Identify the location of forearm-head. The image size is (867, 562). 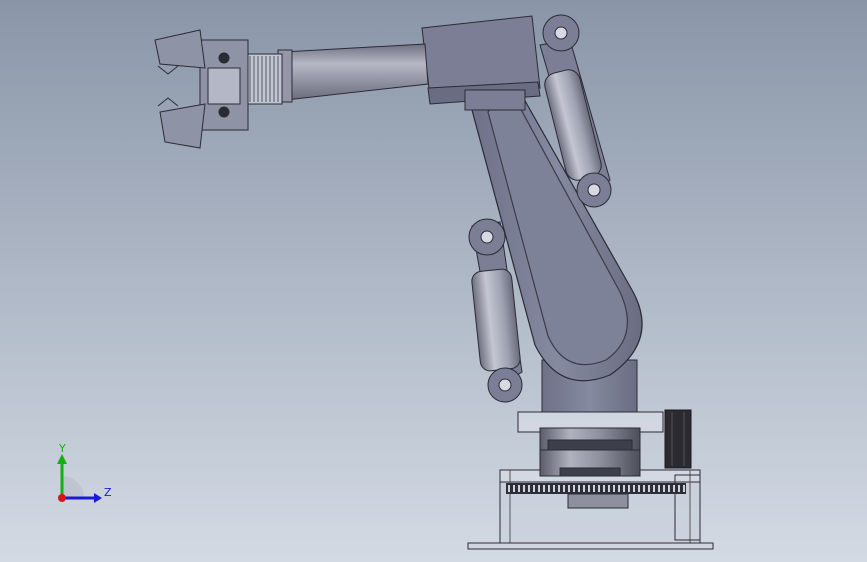
(481, 63).